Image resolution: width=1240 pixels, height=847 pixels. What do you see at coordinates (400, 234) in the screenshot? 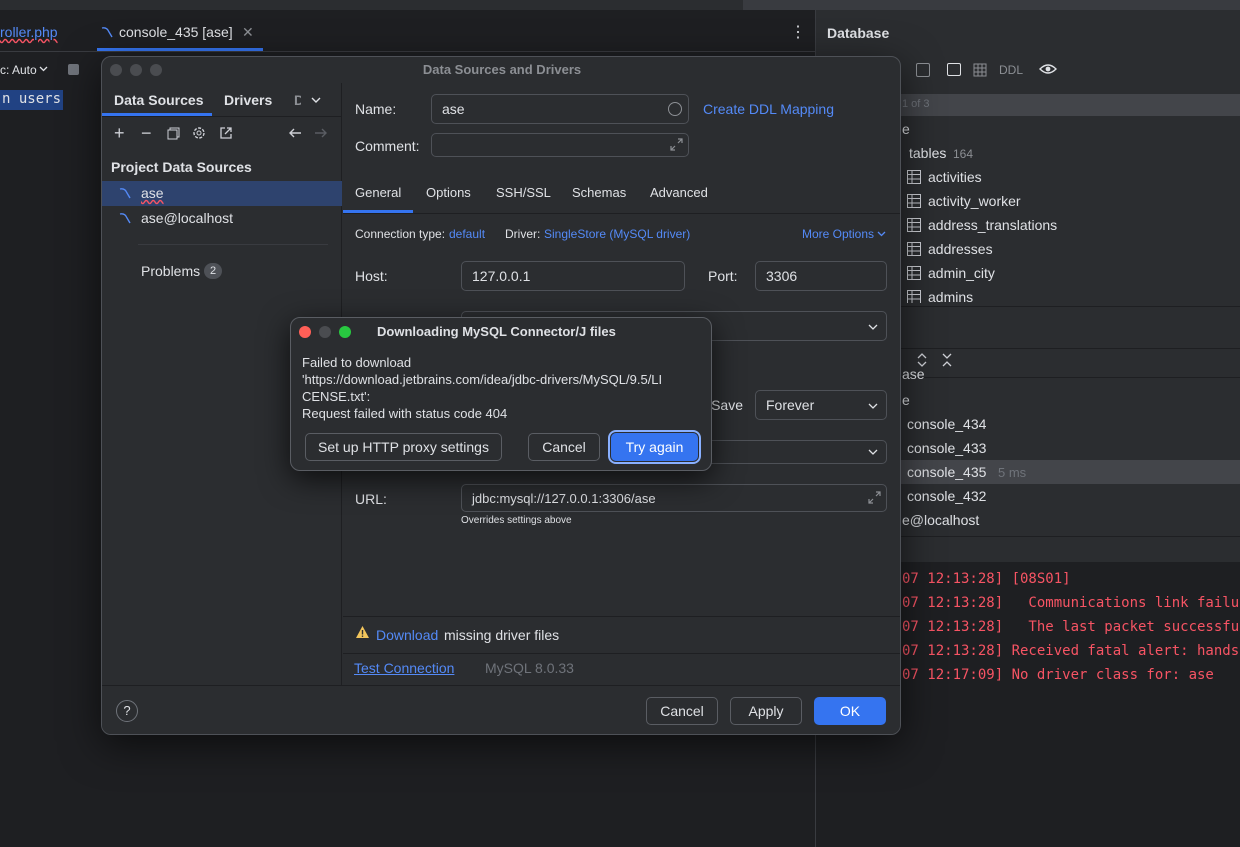
I see `connection-type-label: Connection type:` at bounding box center [400, 234].